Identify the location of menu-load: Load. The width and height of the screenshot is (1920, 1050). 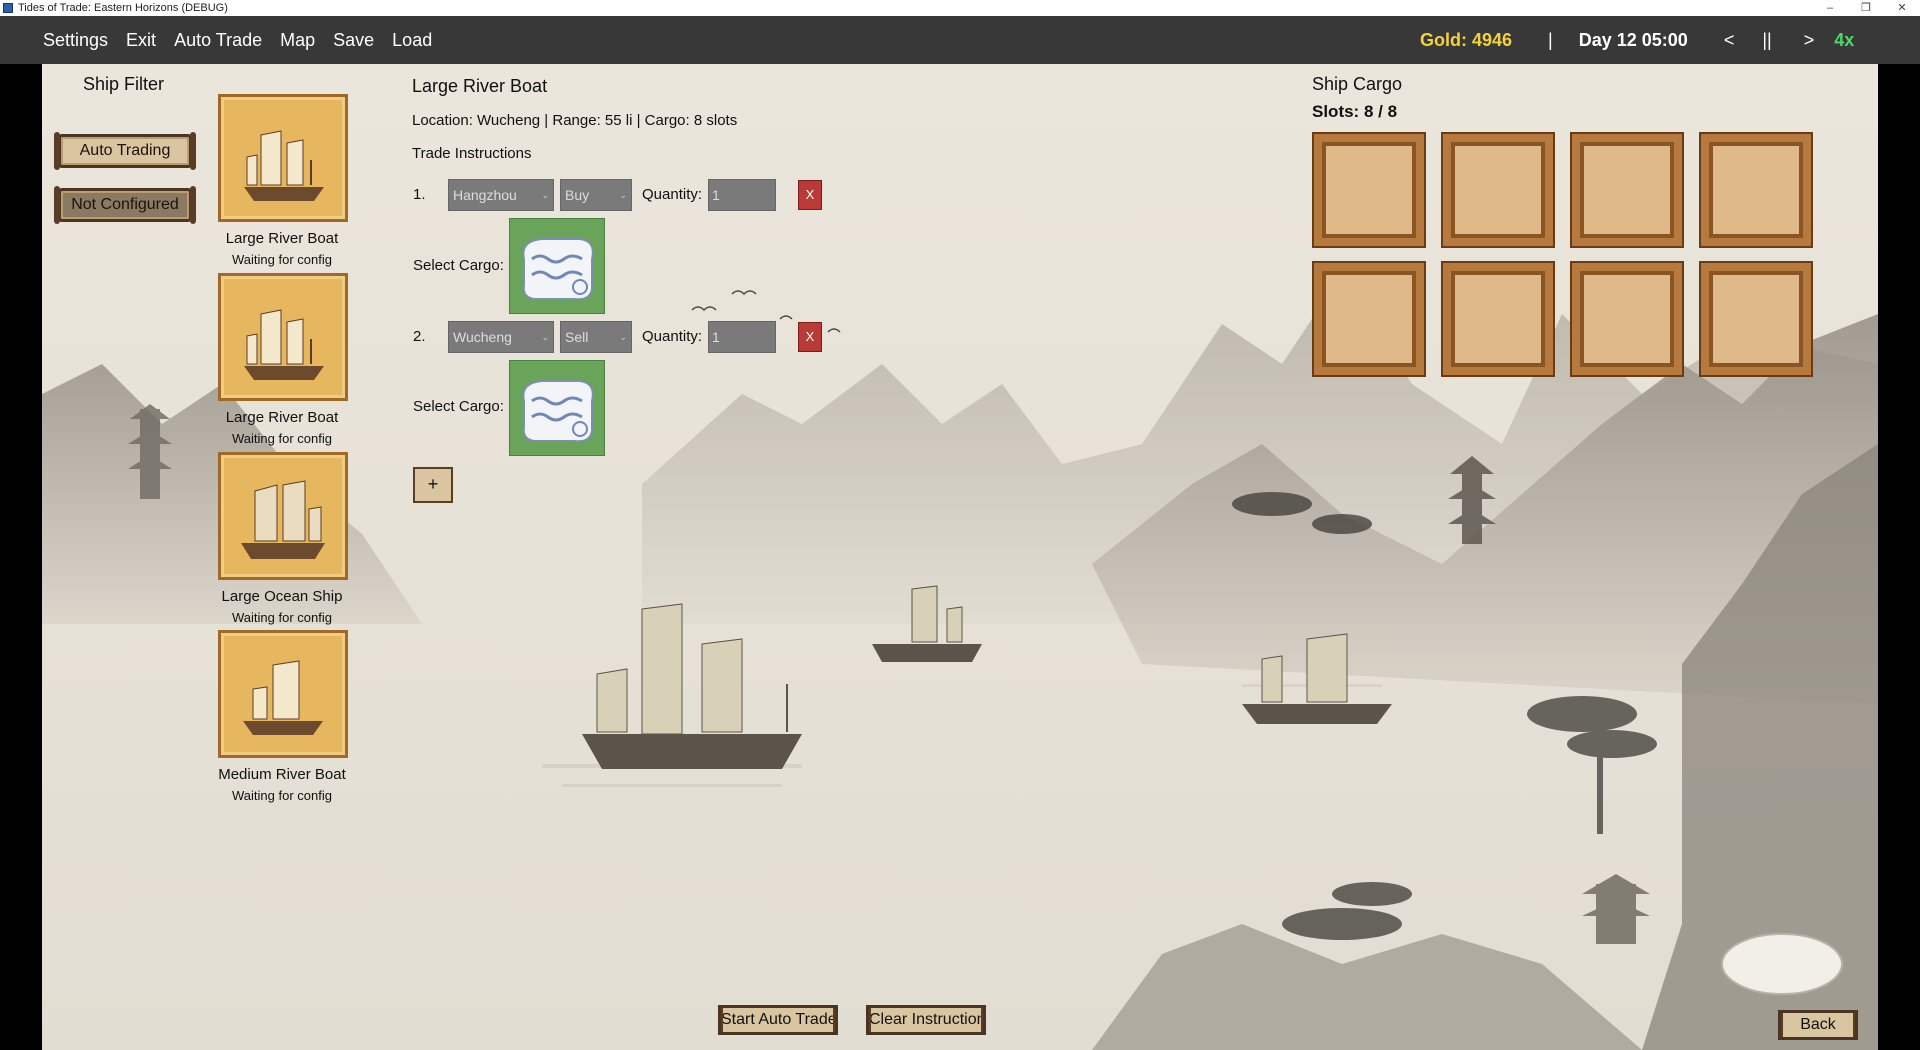
(412, 40).